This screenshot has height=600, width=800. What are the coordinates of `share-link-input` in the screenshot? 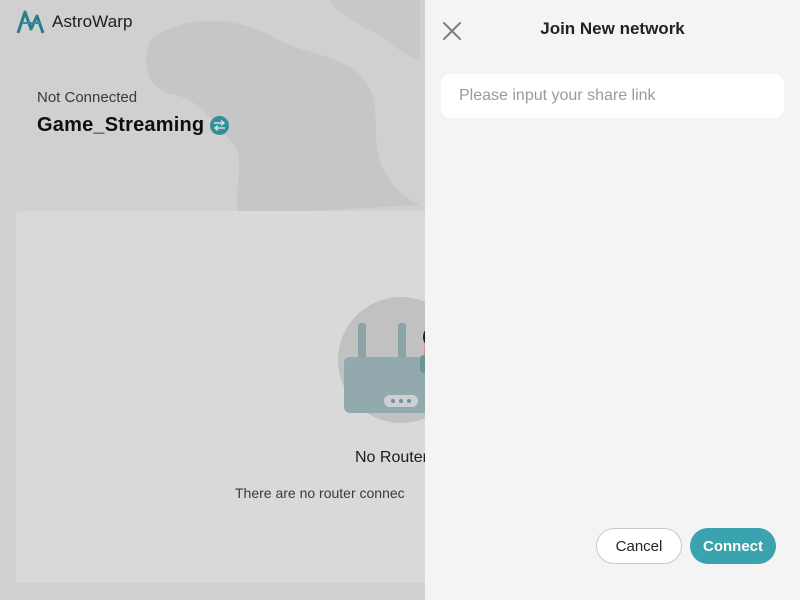 It's located at (612, 96).